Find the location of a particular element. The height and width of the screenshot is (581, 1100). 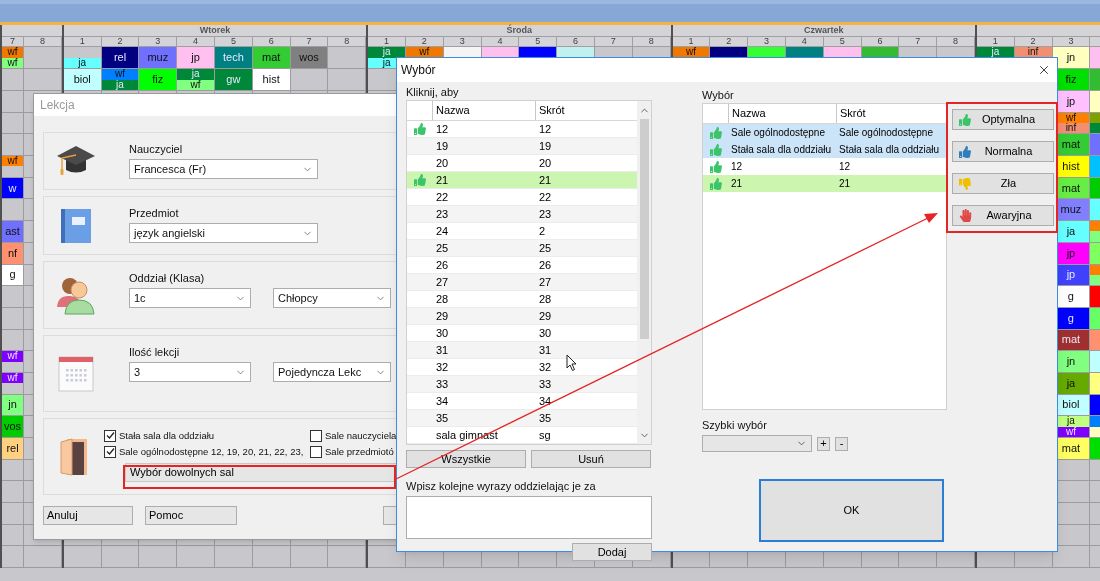

hand-icon is located at coordinates (965, 215).